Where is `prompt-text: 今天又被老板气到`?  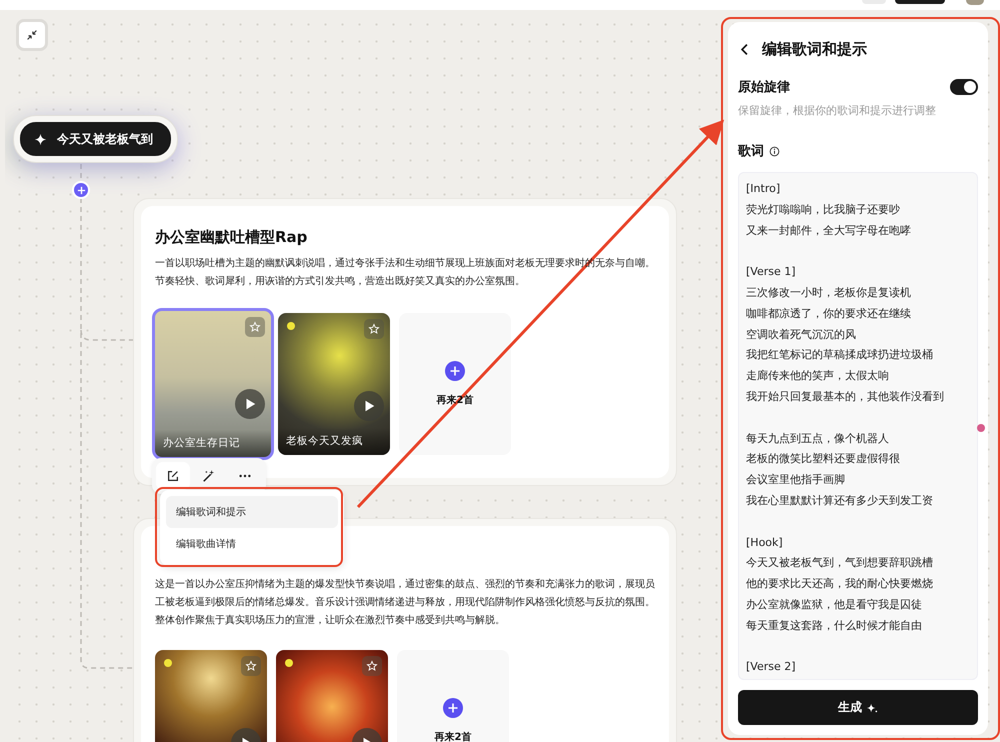 prompt-text: 今天又被老板气到 is located at coordinates (105, 139).